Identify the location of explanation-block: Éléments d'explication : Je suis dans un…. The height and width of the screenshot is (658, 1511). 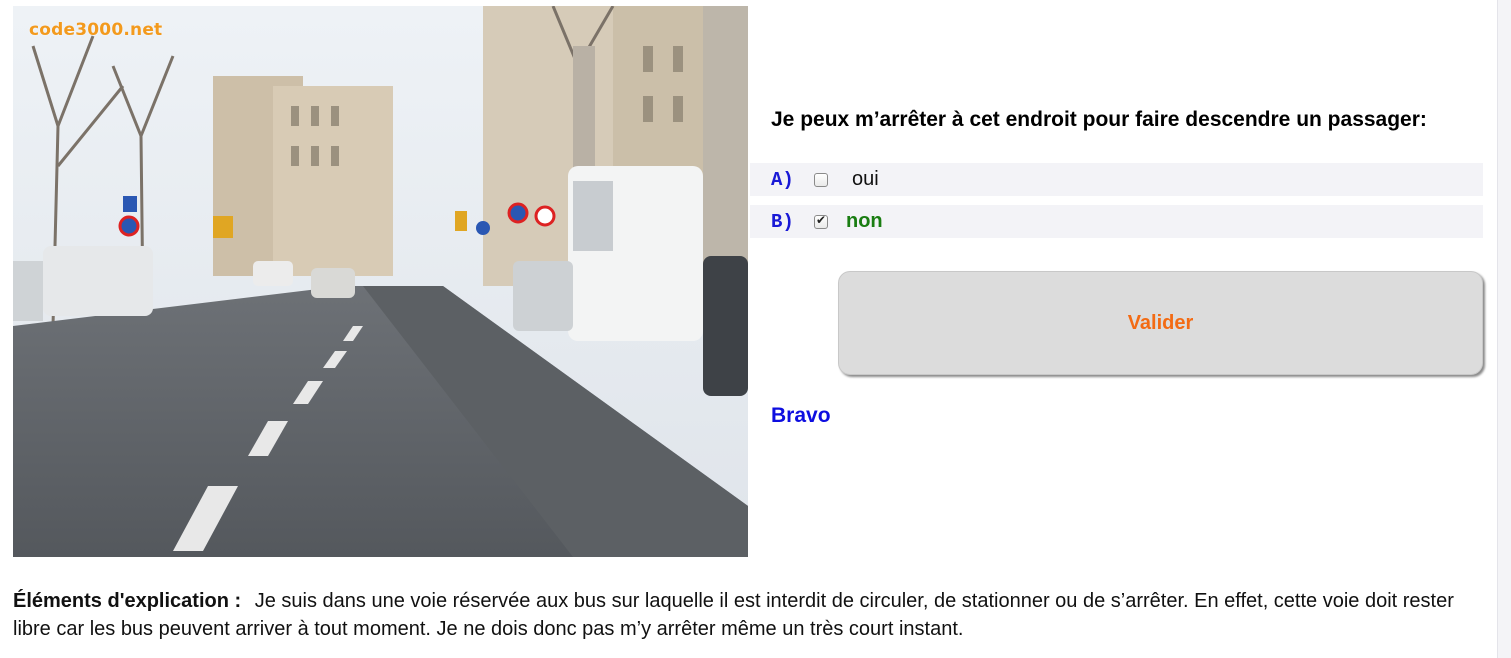
(750, 615).